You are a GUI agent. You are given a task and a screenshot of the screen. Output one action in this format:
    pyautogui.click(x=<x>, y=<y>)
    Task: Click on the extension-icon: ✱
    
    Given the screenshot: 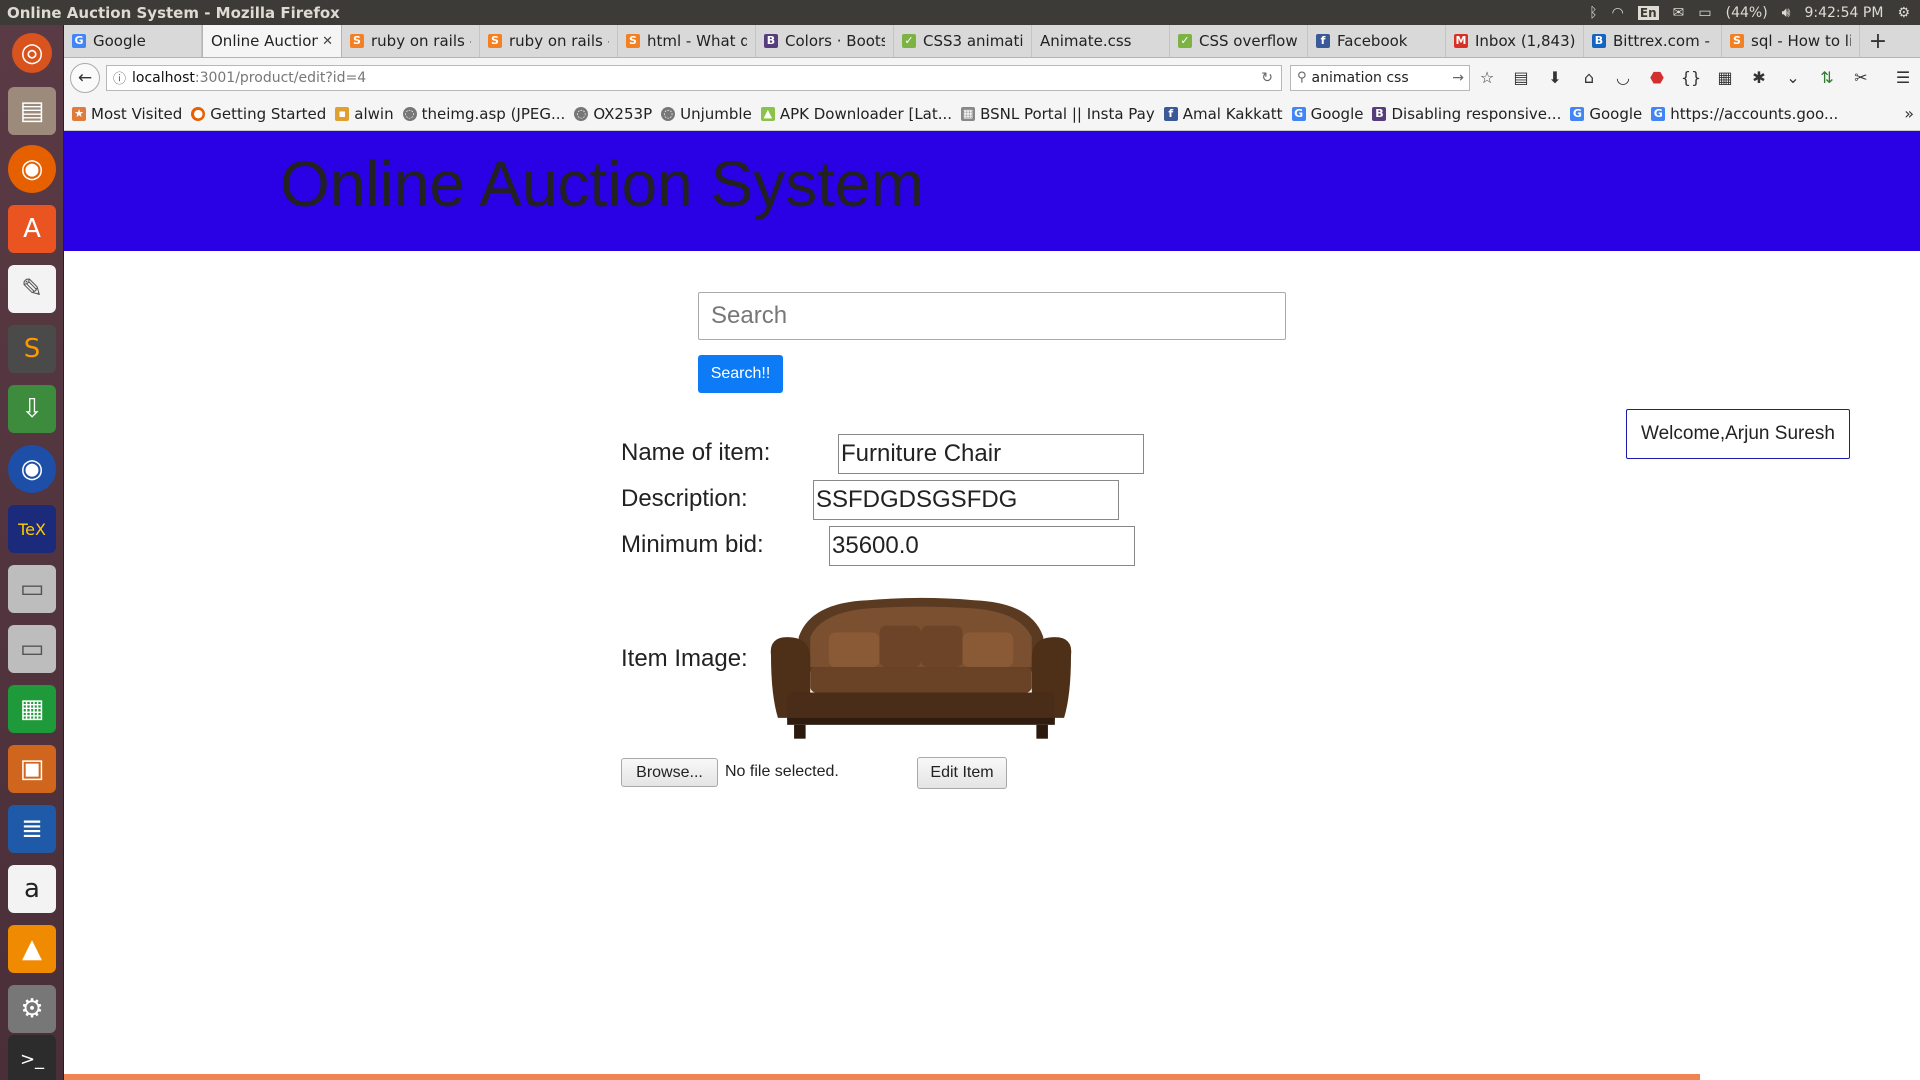 What is the action you would take?
    pyautogui.click(x=1759, y=77)
    